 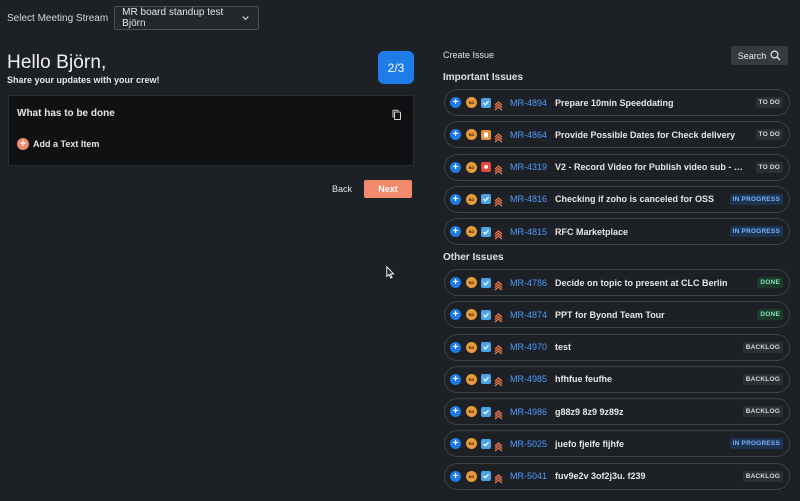 What do you see at coordinates (397, 115) in the screenshot?
I see `copy-icon` at bounding box center [397, 115].